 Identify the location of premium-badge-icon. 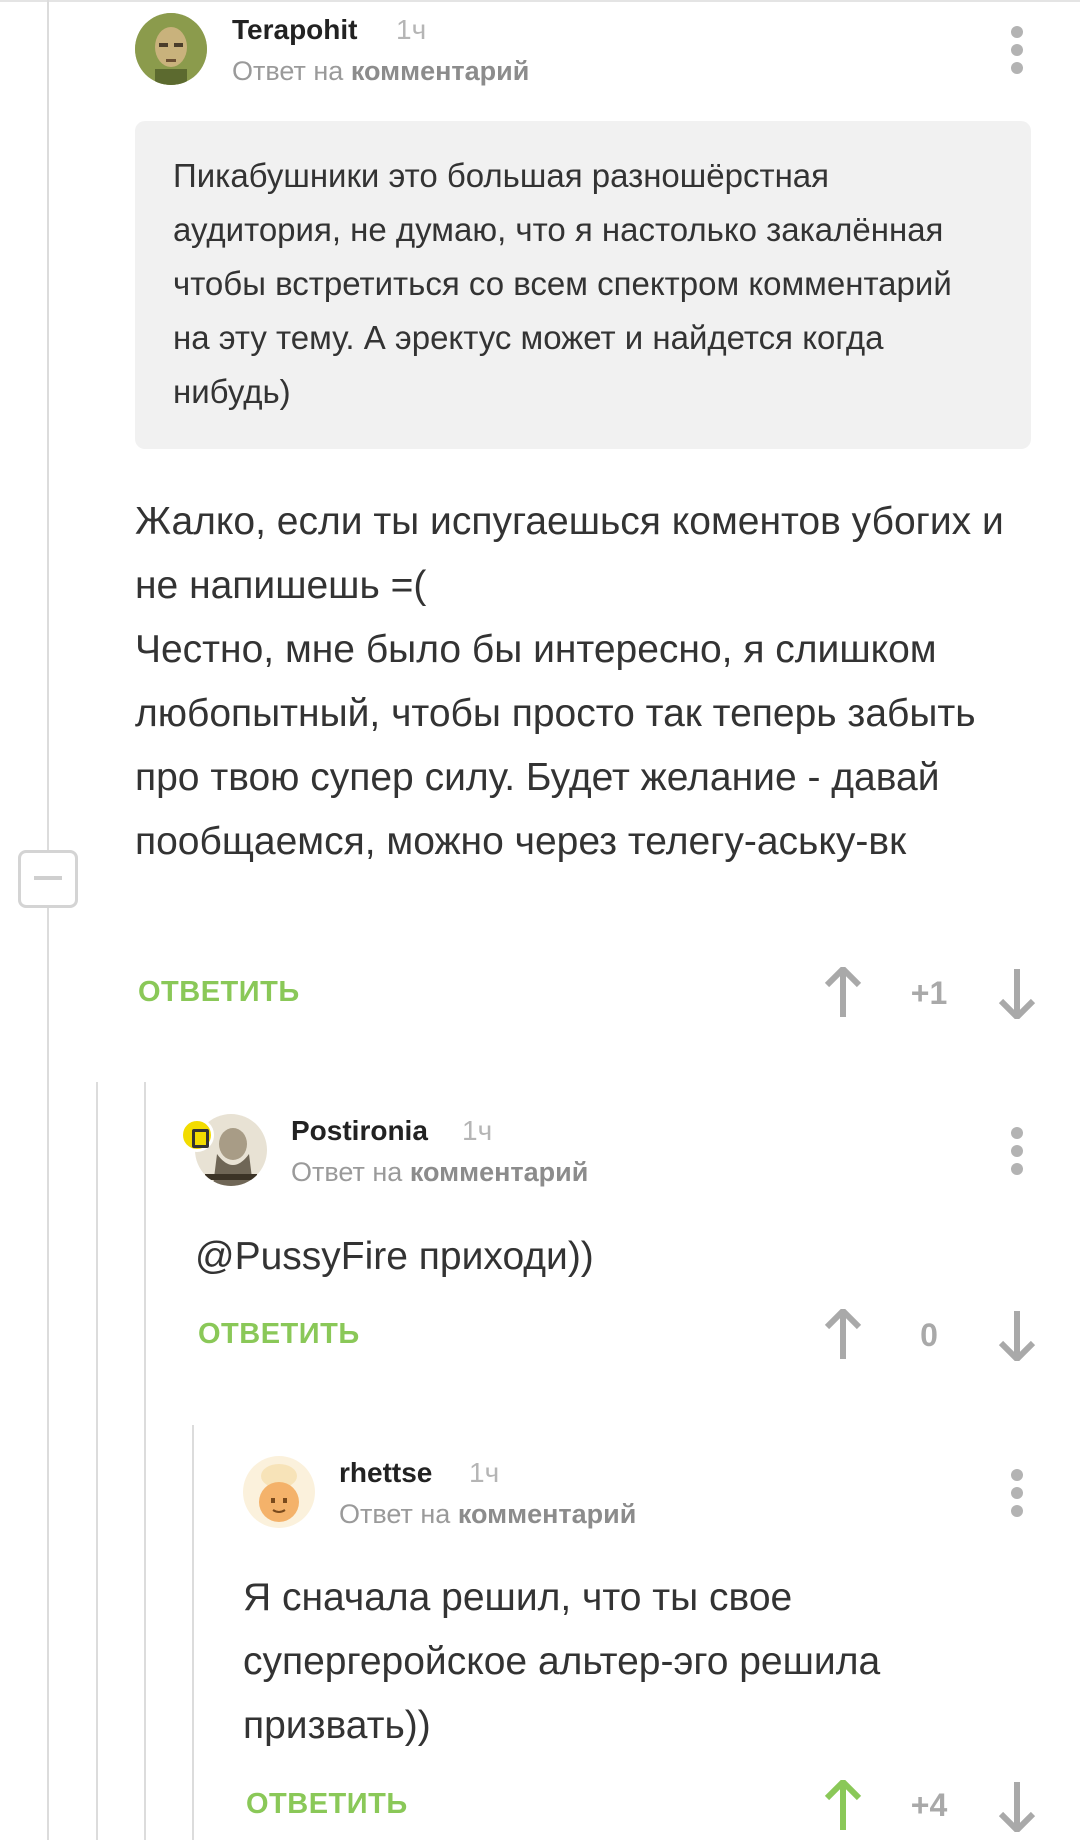
(197, 1135).